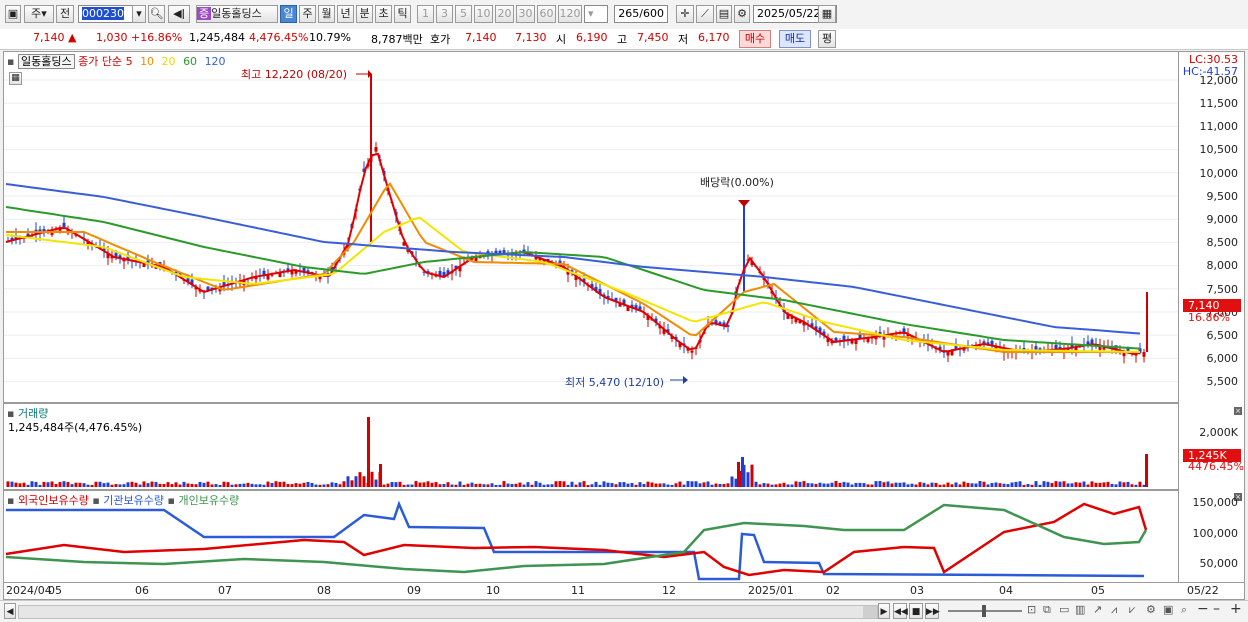  I want to click on zoom-slider, so click(985, 611).